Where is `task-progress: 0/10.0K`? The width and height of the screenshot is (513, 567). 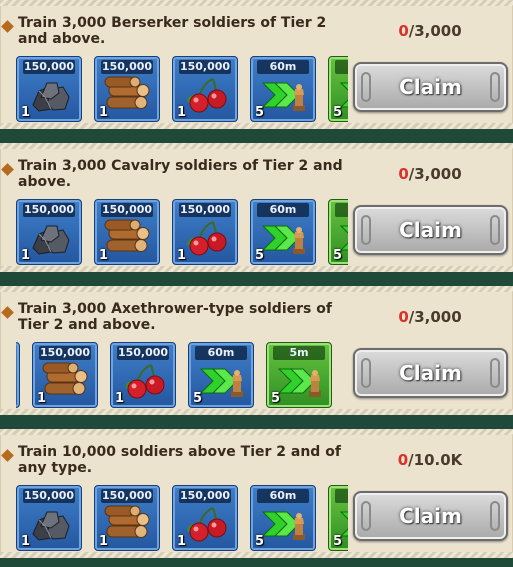 task-progress: 0/10.0K is located at coordinates (430, 460).